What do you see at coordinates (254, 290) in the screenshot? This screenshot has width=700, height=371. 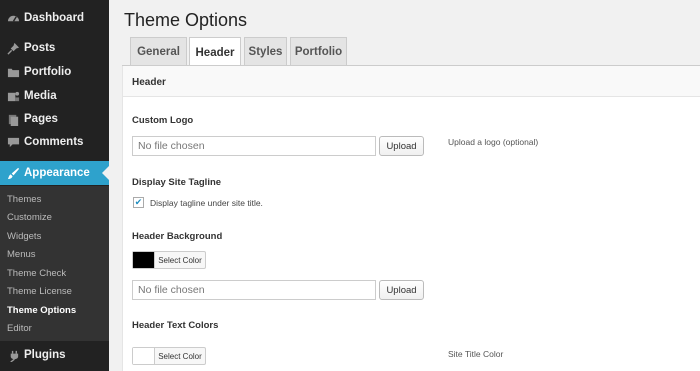 I see `header-background-file-field: No file chosen` at bounding box center [254, 290].